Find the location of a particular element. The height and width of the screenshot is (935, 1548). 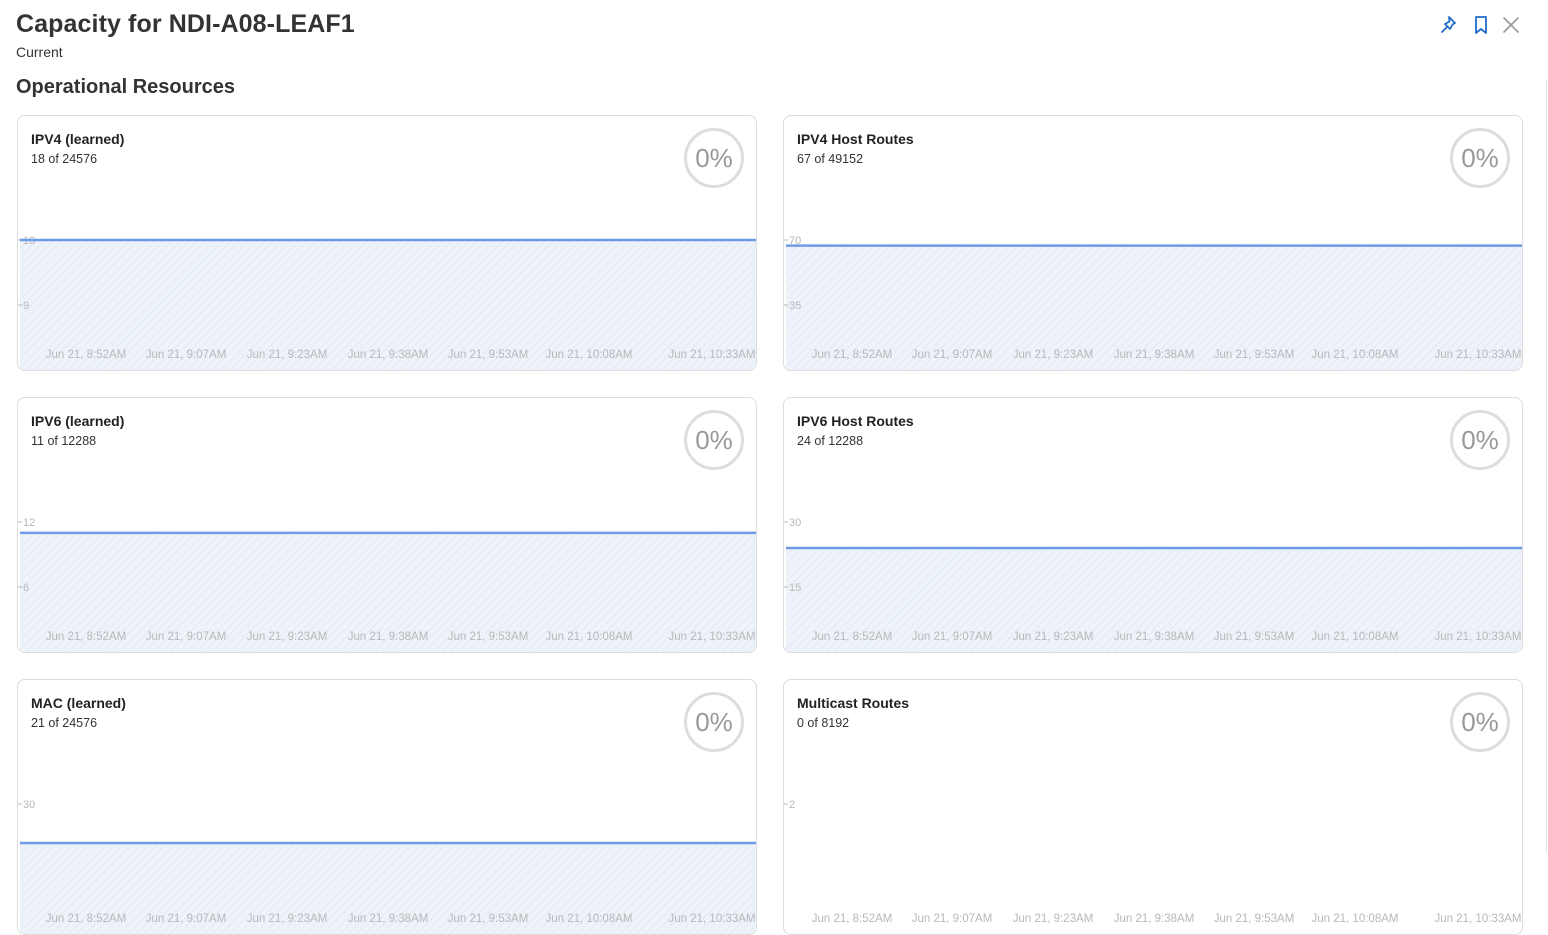

close-icon is located at coordinates (1511, 25).